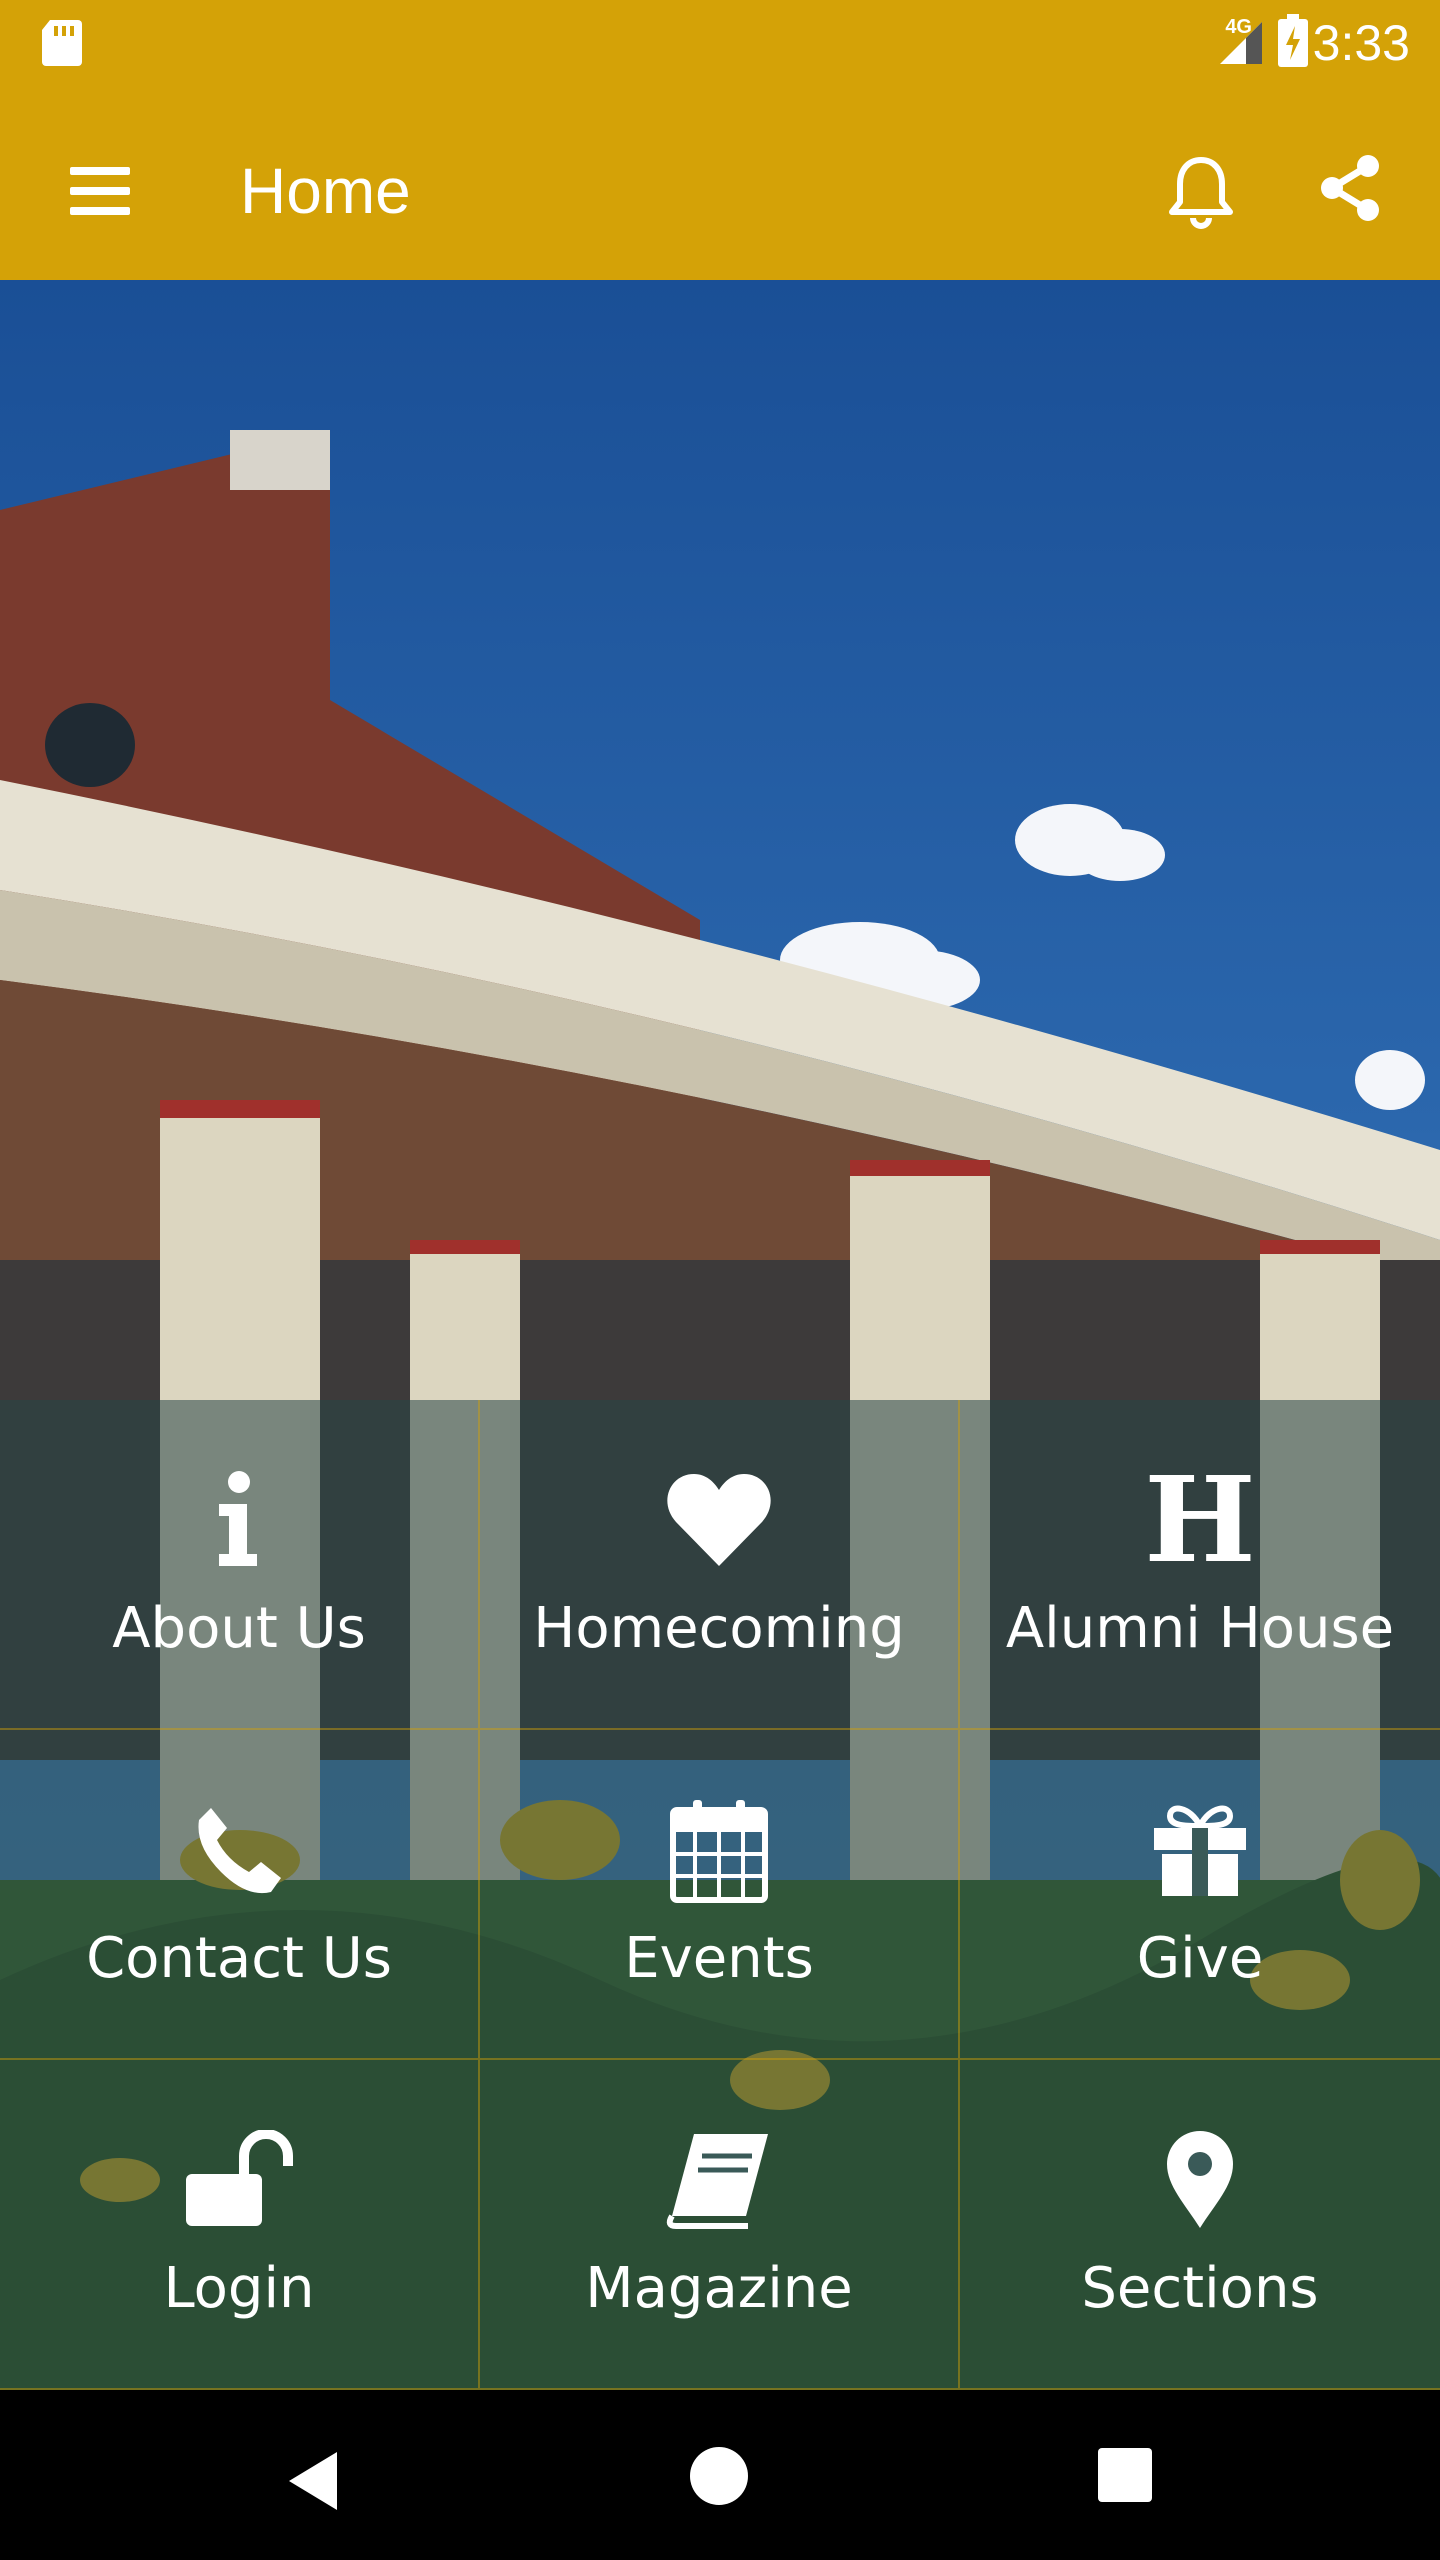 This screenshot has width=1440, height=2560. Describe the element at coordinates (1241, 43) in the screenshot. I see `signal-icon` at that location.